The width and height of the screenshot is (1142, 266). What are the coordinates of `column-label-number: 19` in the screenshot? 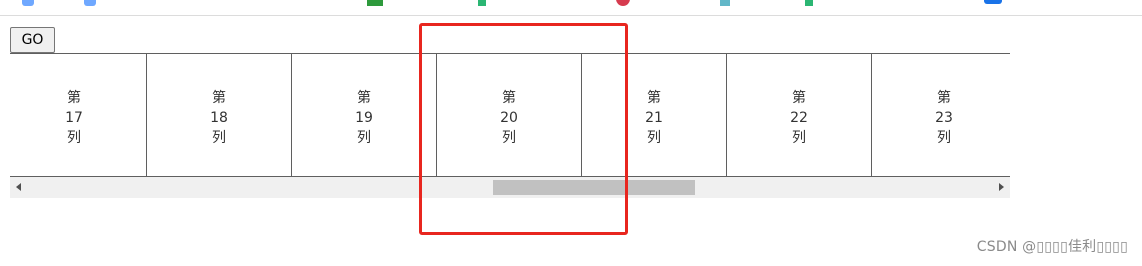 It's located at (364, 118).